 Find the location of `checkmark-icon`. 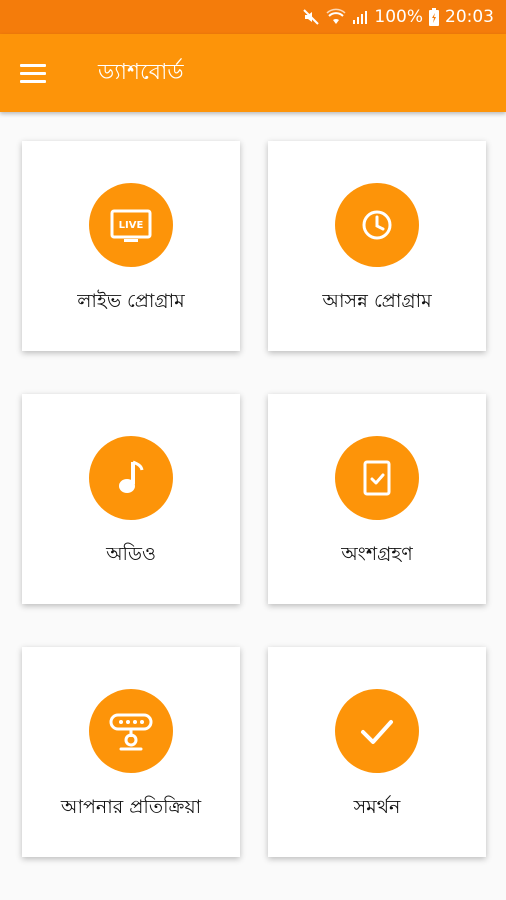

checkmark-icon is located at coordinates (377, 731).